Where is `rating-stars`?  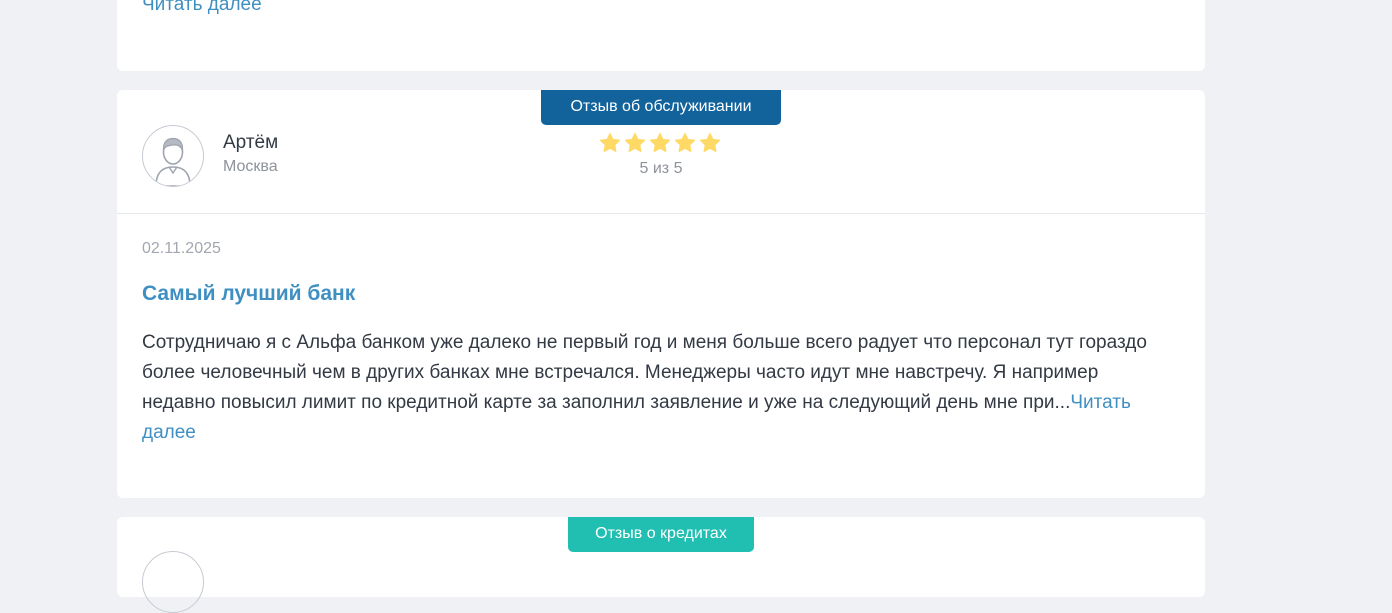 rating-stars is located at coordinates (660, 143).